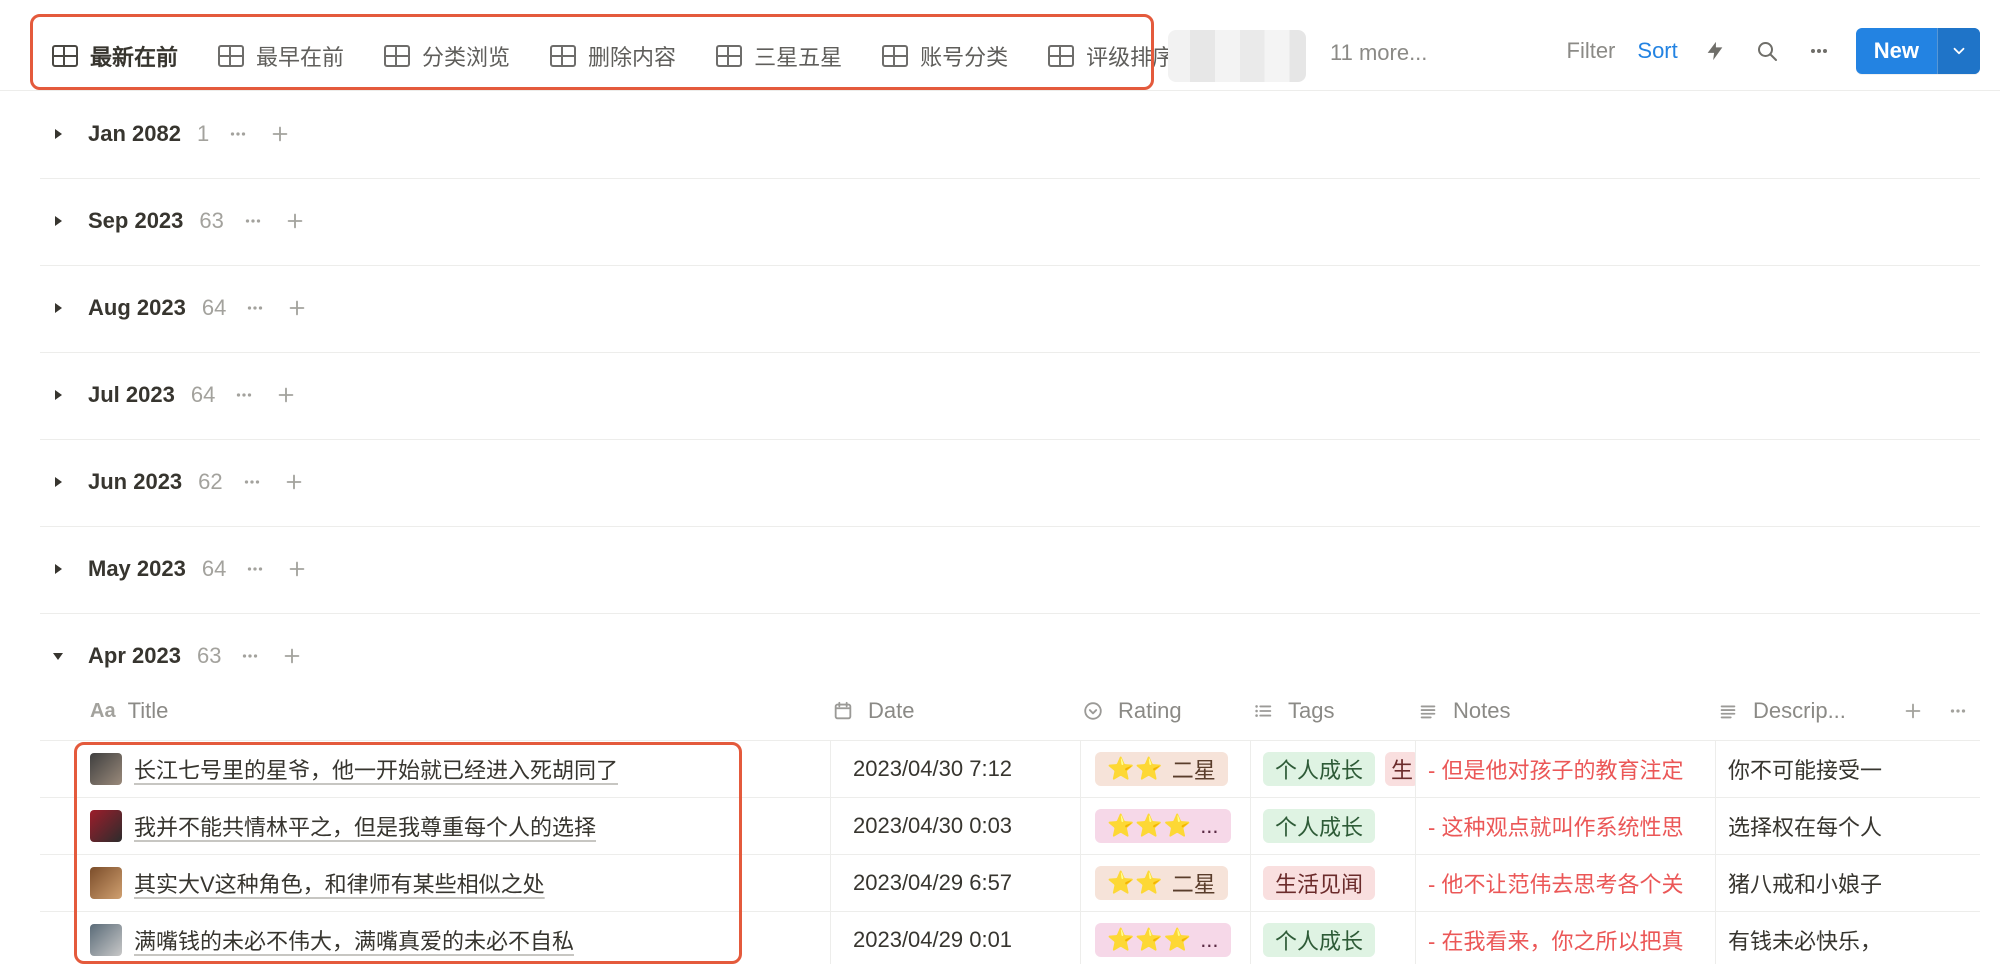  I want to click on more-options-button, so click(1819, 51).